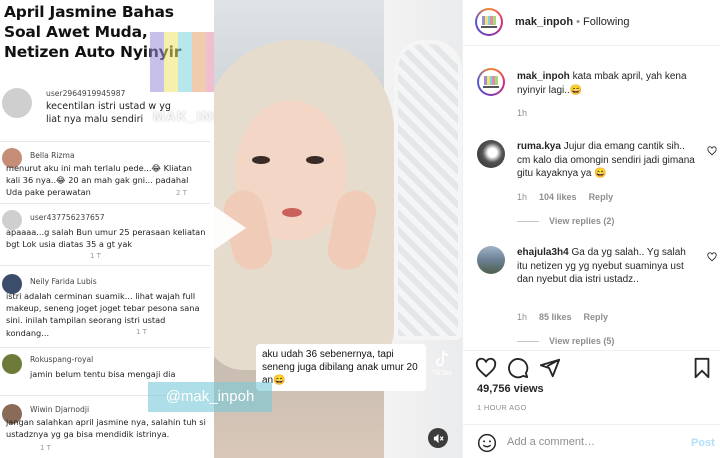  What do you see at coordinates (539, 146) in the screenshot?
I see `comment-username: ruma.kya` at bounding box center [539, 146].